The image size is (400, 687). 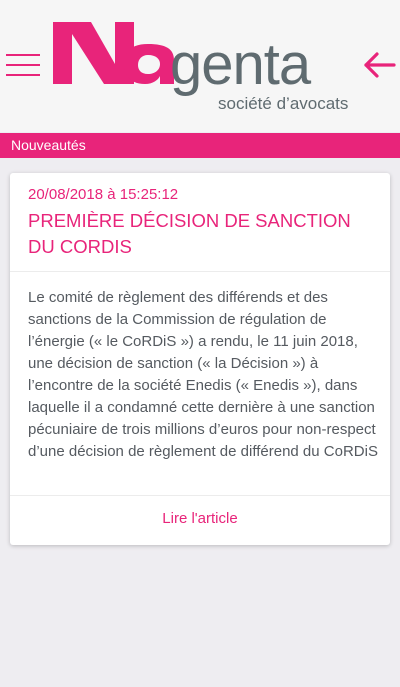 I want to click on article-date: 20/08/2018 à 15:25:12, so click(x=103, y=194).